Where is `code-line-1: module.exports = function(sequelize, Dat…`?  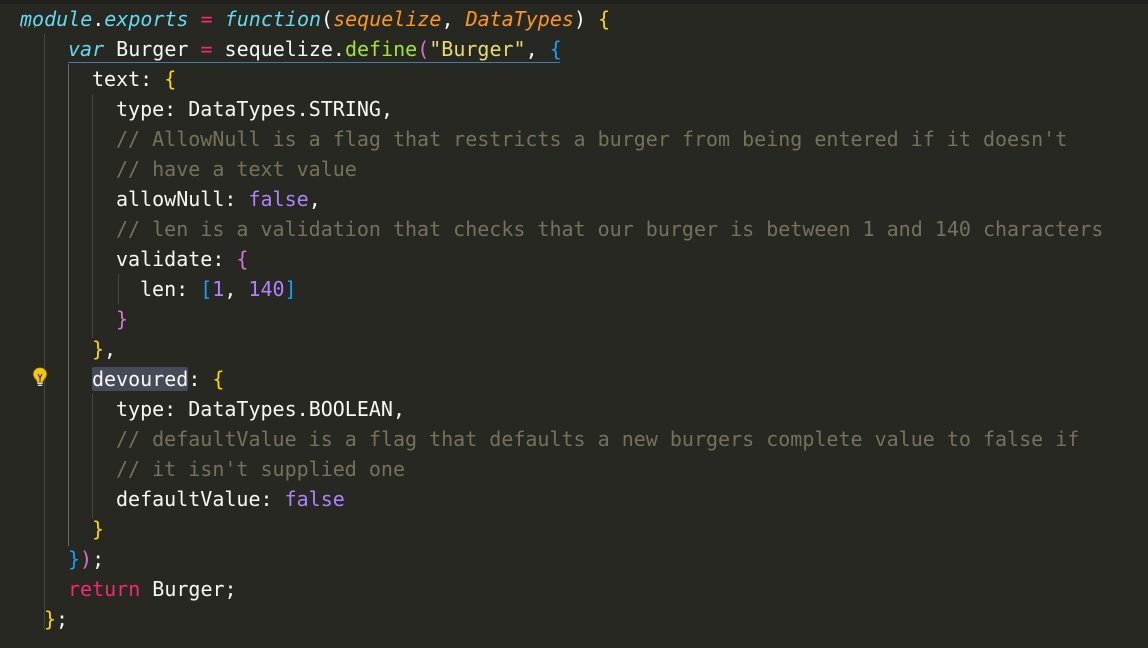 code-line-1: module.exports = function(sequelize, Dat… is located at coordinates (315, 19).